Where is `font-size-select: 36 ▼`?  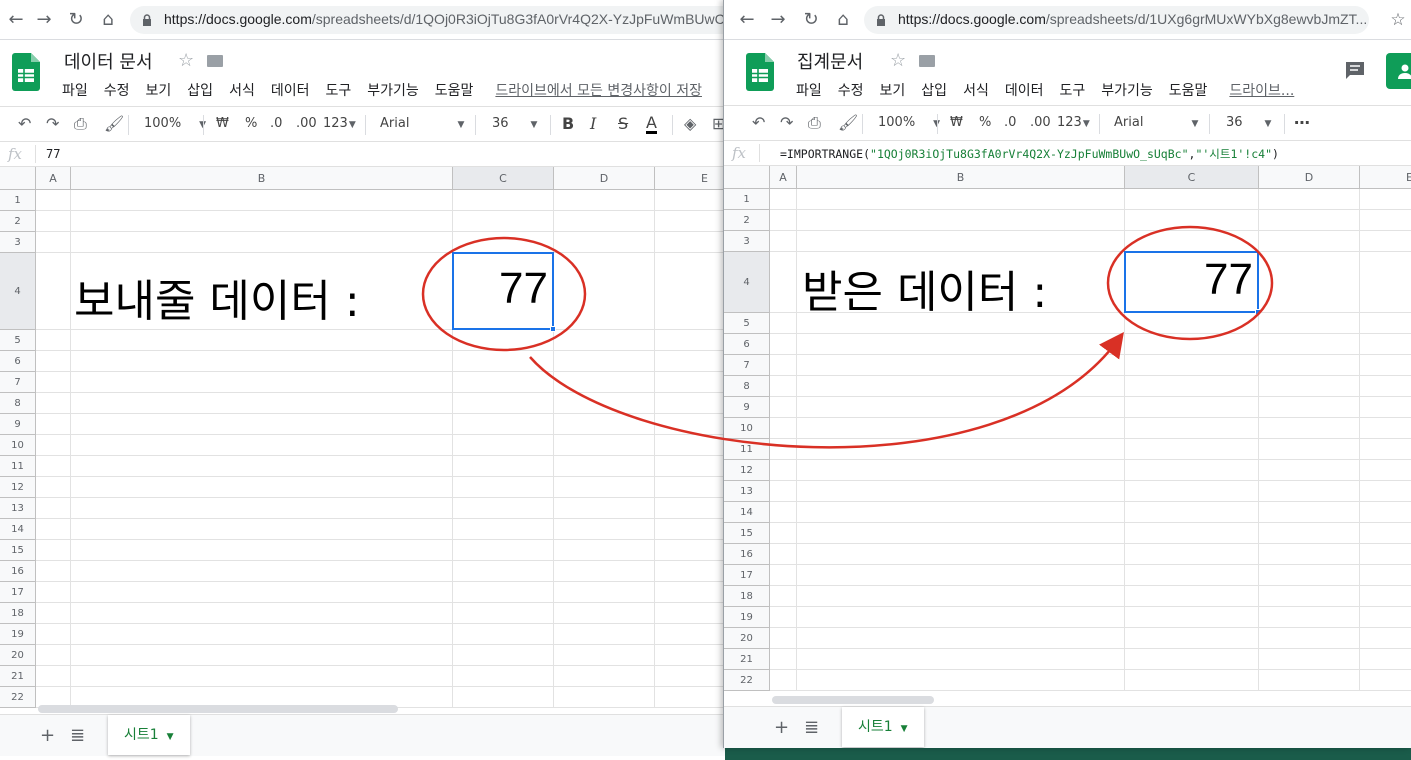 font-size-select: 36 ▼ is located at coordinates (1248, 123).